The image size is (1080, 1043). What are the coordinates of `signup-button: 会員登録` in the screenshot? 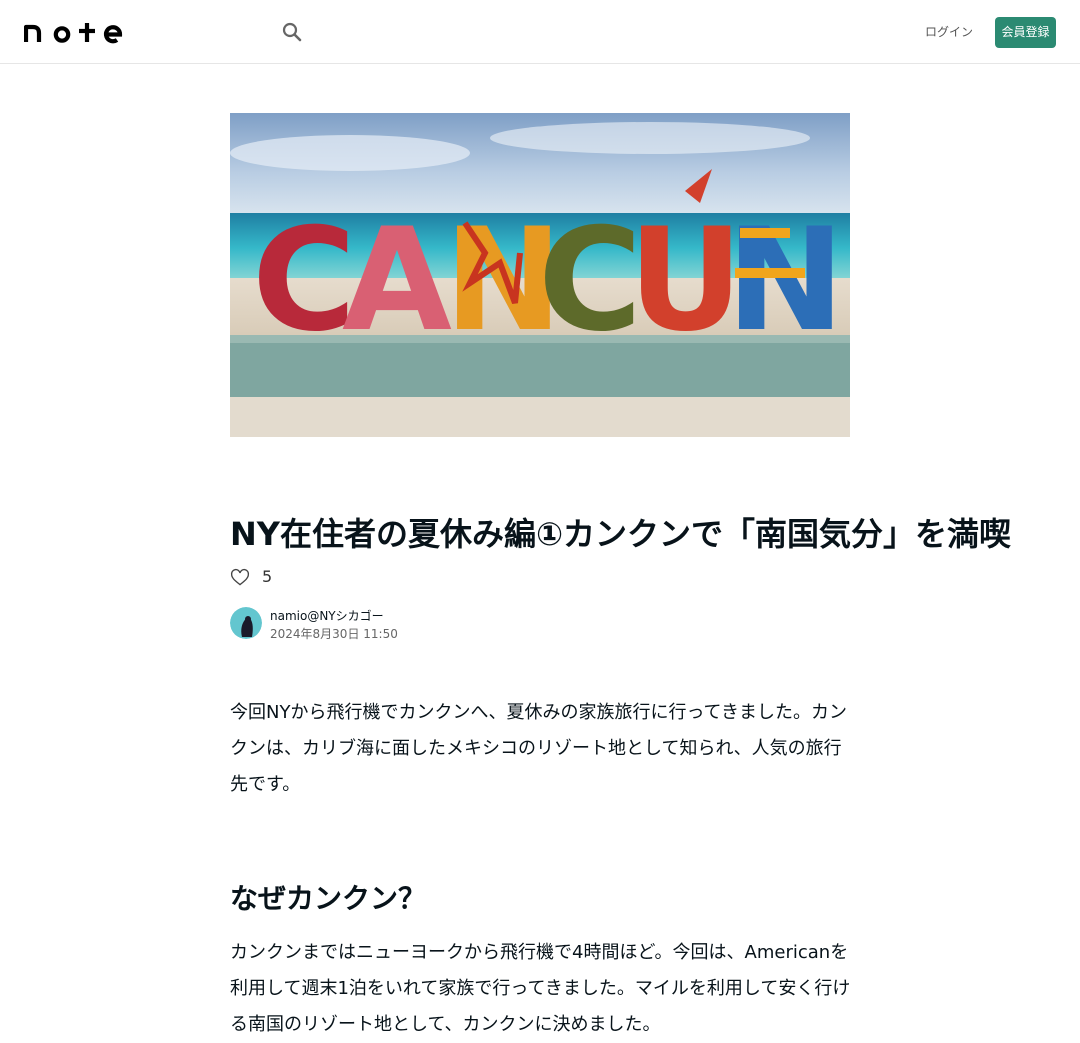 It's located at (1025, 32).